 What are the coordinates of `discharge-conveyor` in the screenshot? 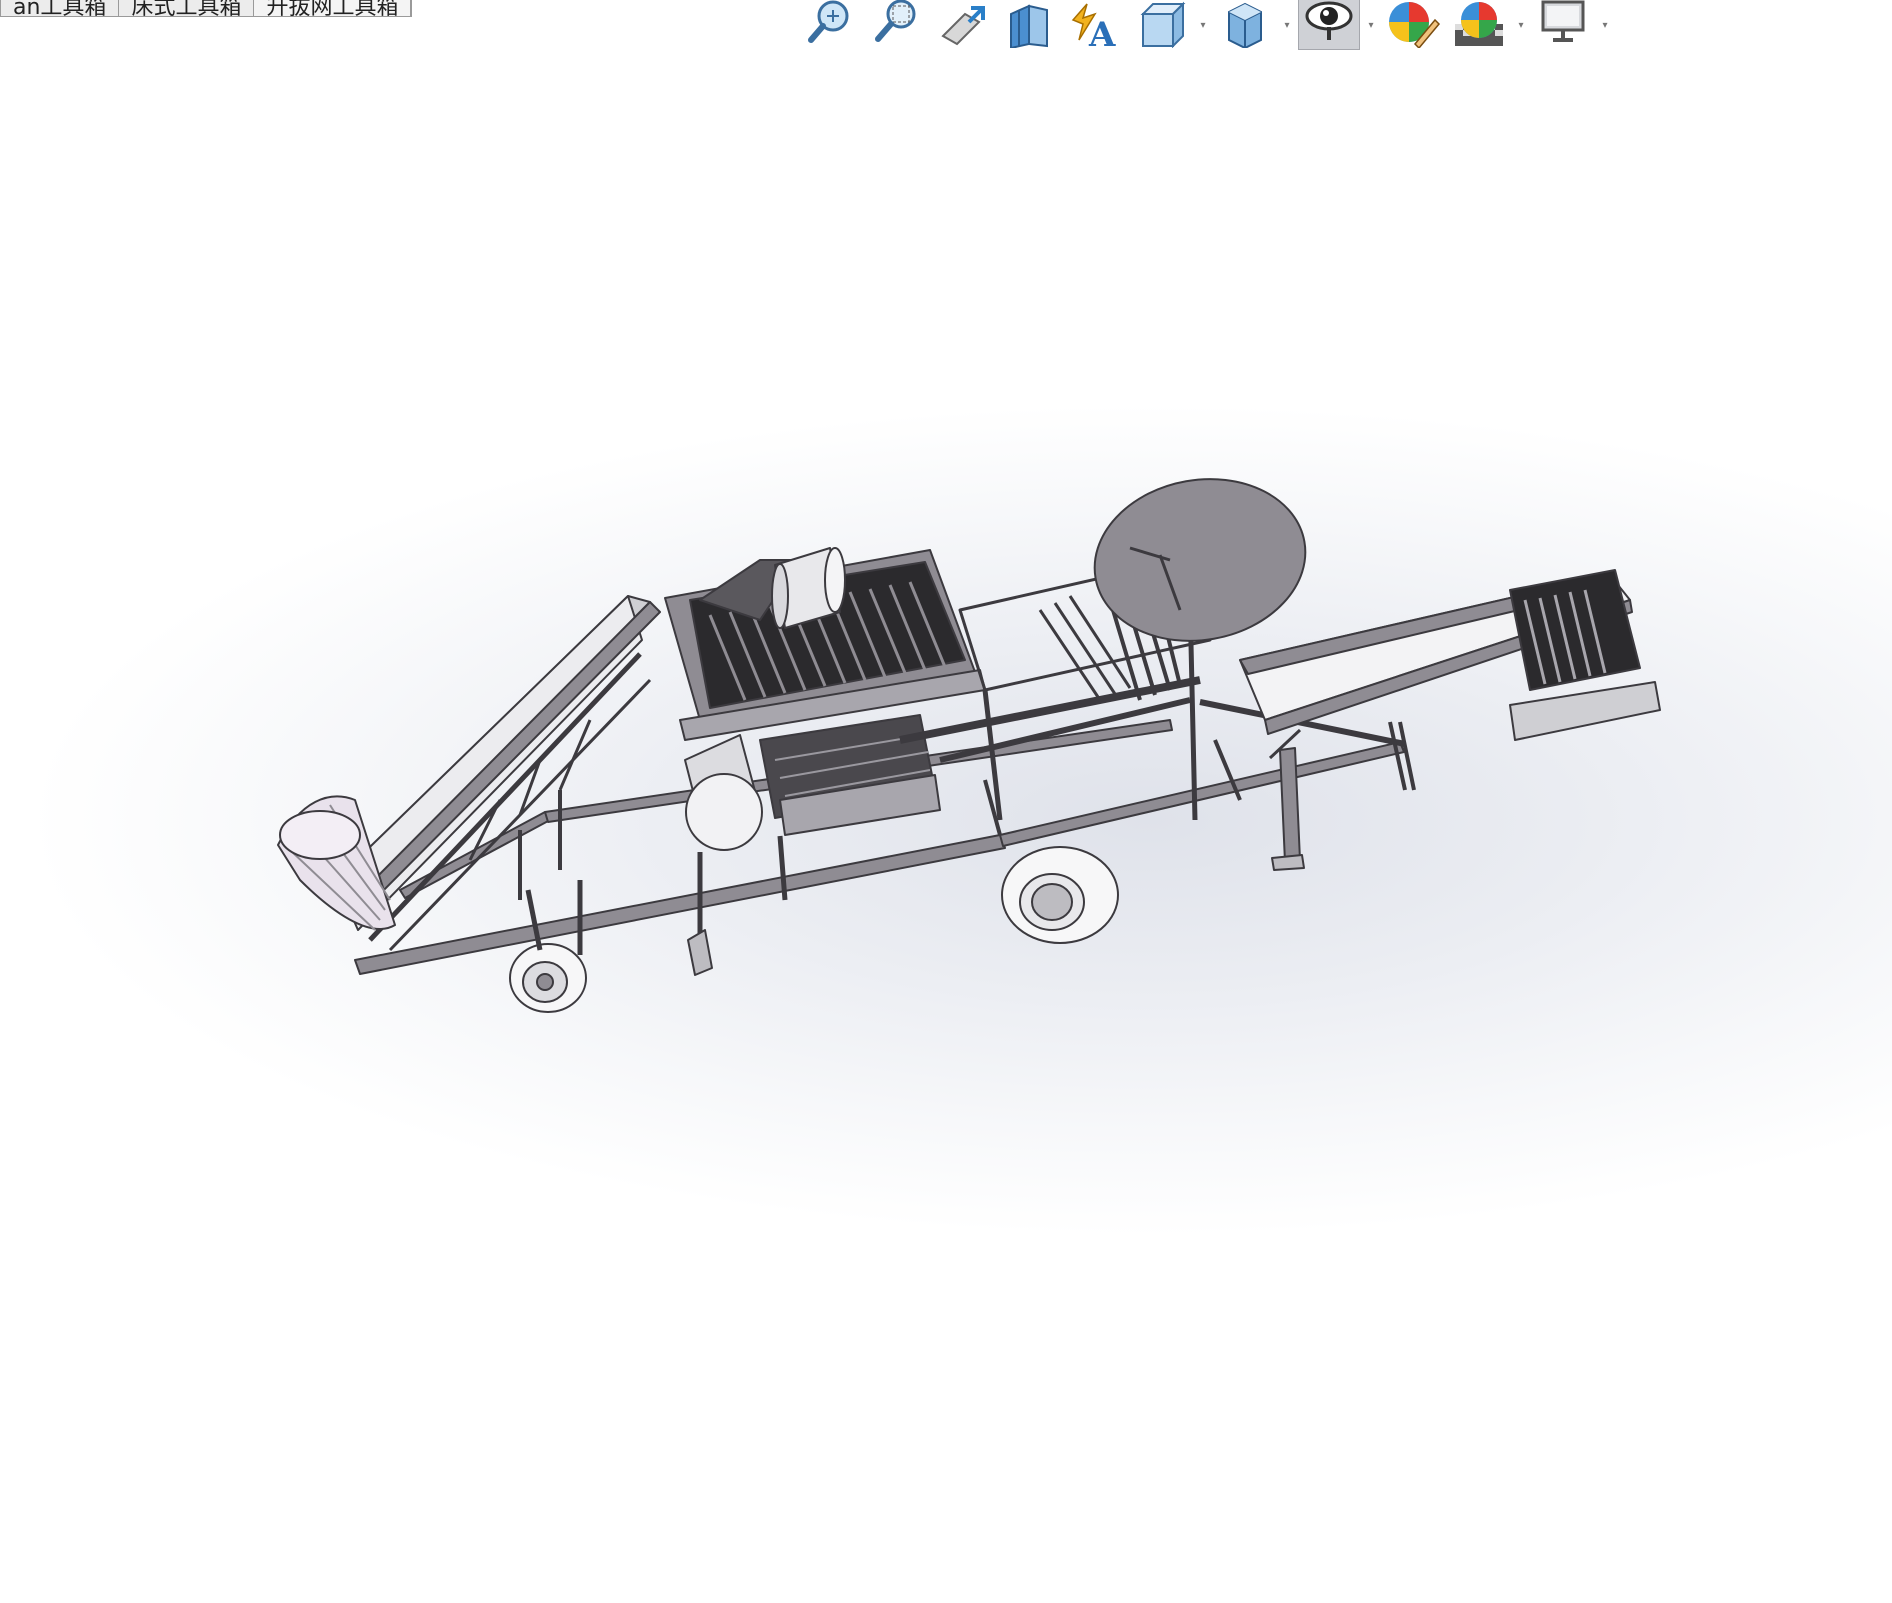 It's located at (1450, 655).